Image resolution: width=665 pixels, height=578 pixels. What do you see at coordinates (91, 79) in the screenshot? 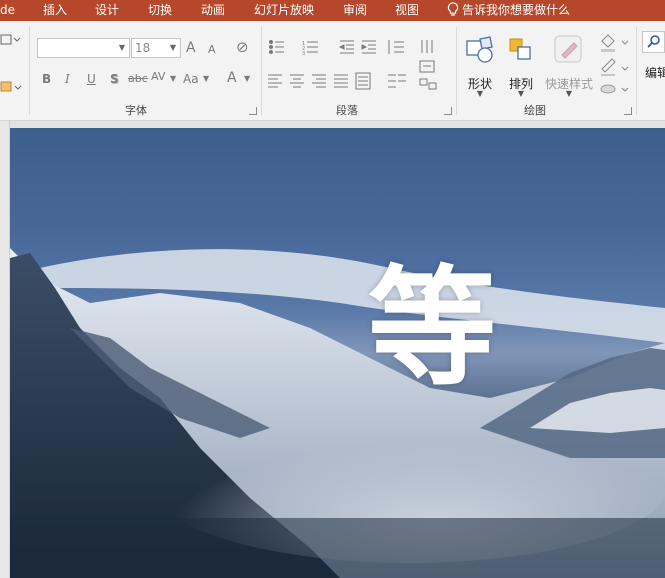
I see `underline-button: U` at bounding box center [91, 79].